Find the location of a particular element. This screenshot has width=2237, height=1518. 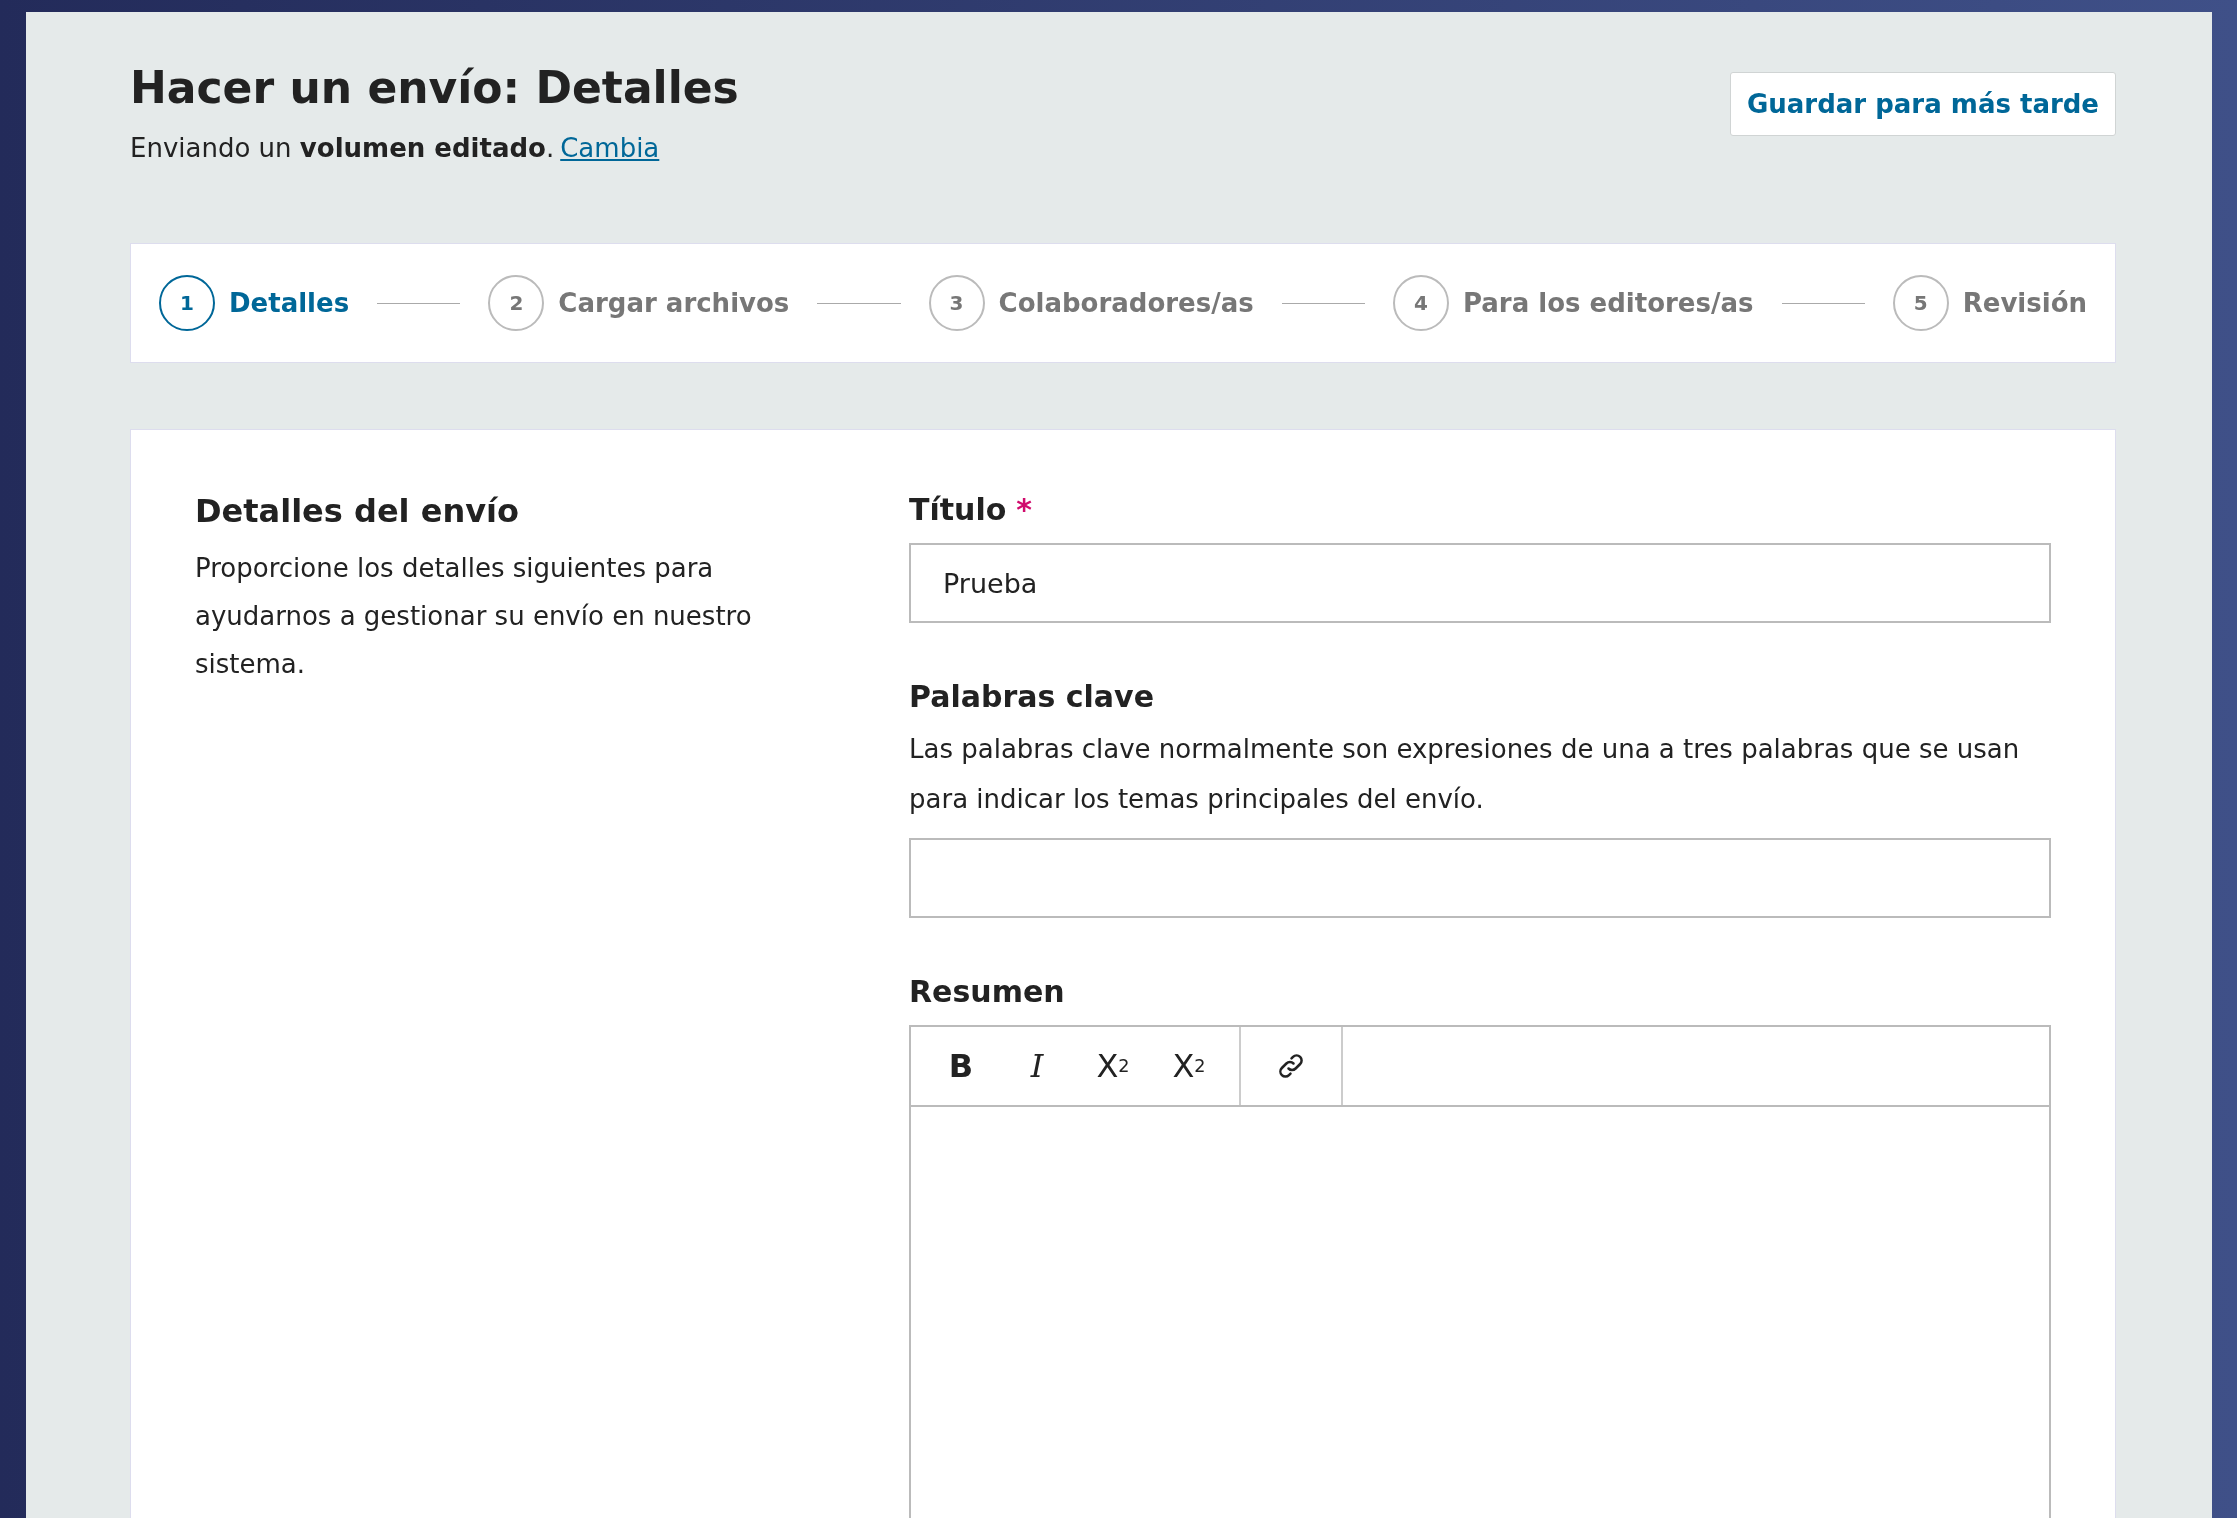

link-icon is located at coordinates (1291, 1066).